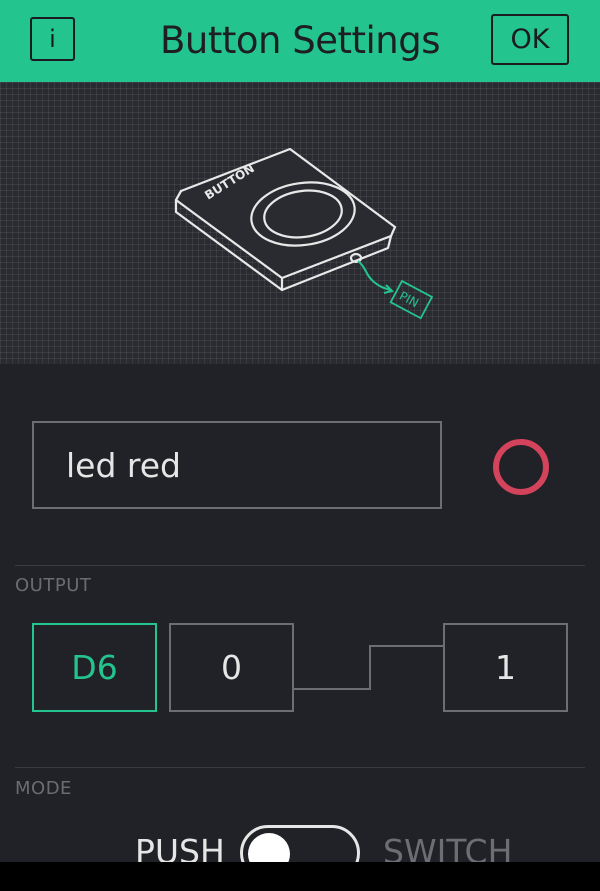 This screenshot has width=600, height=891. Describe the element at coordinates (447, 847) in the screenshot. I see `switch-mode-label: SWITCH` at that location.